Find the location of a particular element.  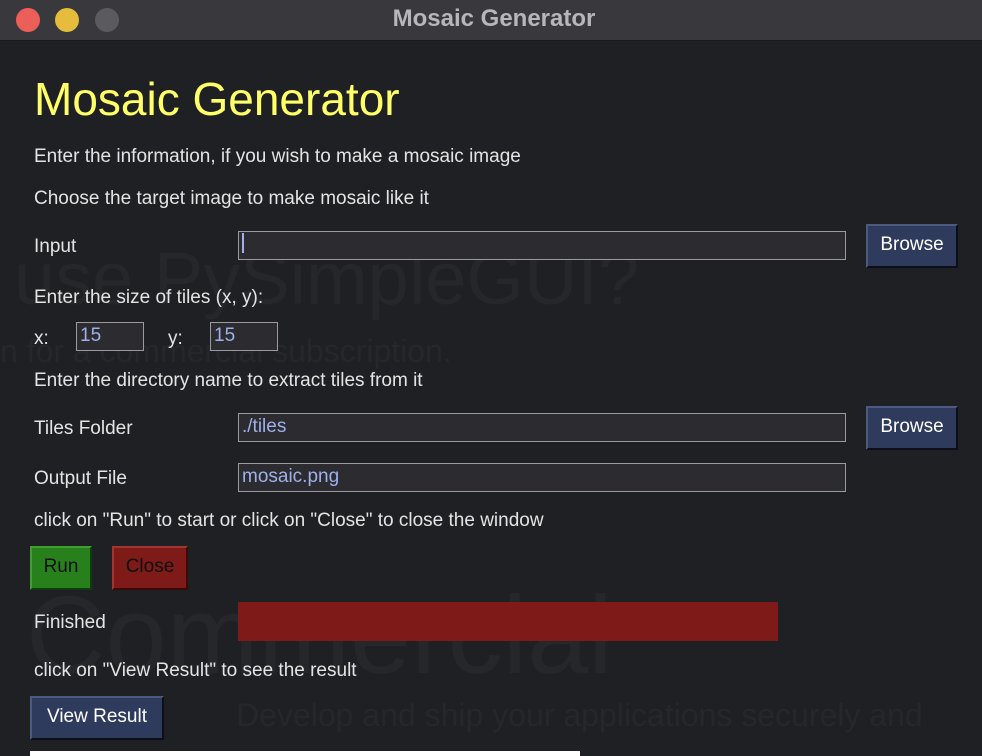

run-button: Run is located at coordinates (61, 568).